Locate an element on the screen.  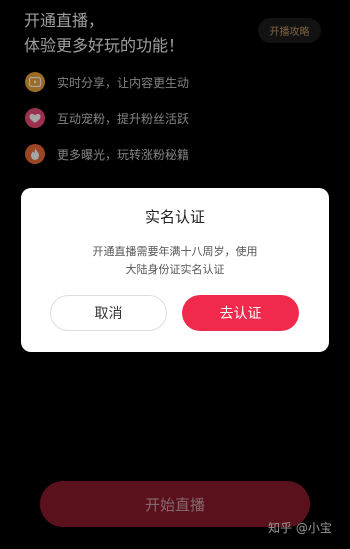
dialog-message-line-1: 开通直播需要年满十八周岁，使用 is located at coordinates (175, 251).